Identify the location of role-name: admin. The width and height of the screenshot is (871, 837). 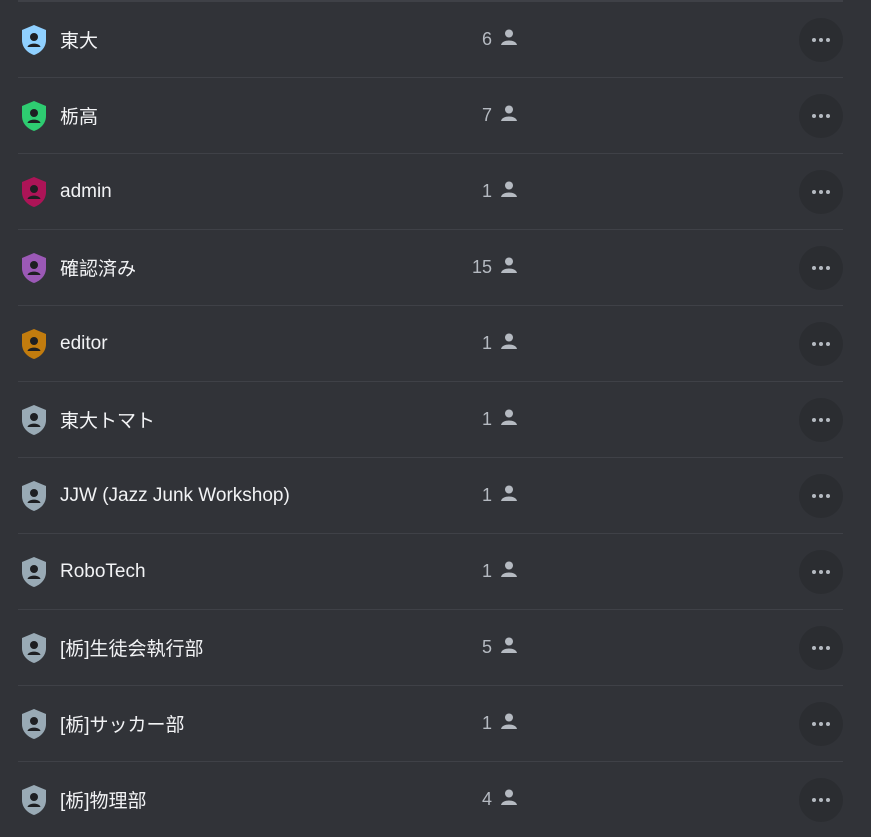
(86, 191).